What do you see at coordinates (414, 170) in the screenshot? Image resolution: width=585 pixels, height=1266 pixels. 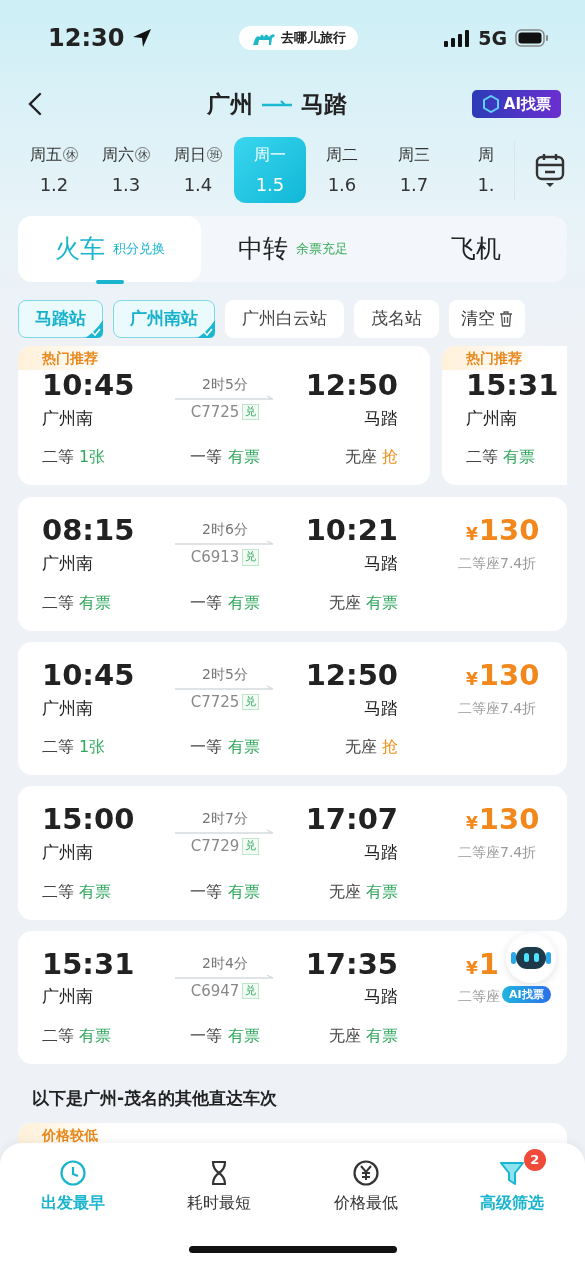 I see `date-tab: 周三 1.7` at bounding box center [414, 170].